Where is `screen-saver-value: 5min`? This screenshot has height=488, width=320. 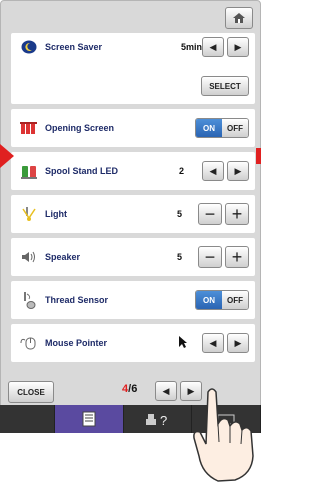
screen-saver-value: 5min is located at coordinates (192, 47).